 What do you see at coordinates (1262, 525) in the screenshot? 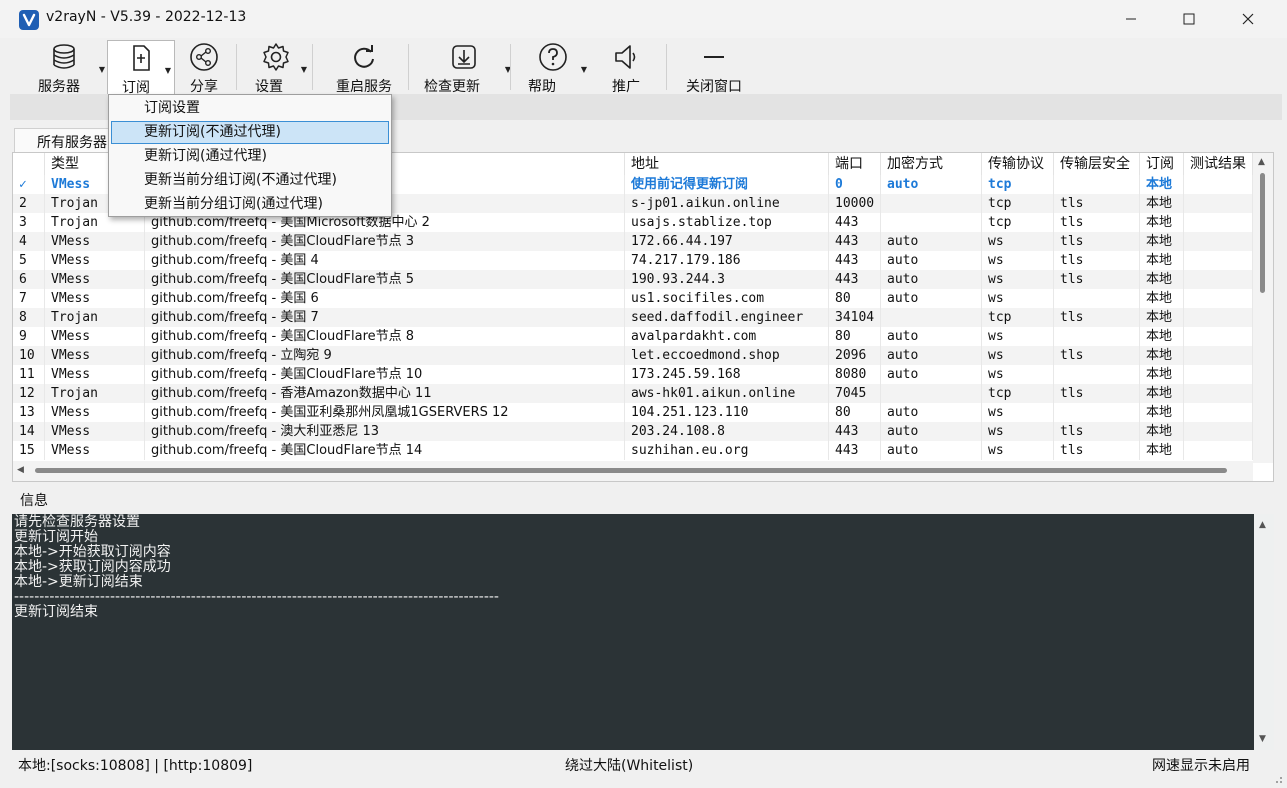
I see `log-scroll-up-arrow-icon: ▲` at bounding box center [1262, 525].